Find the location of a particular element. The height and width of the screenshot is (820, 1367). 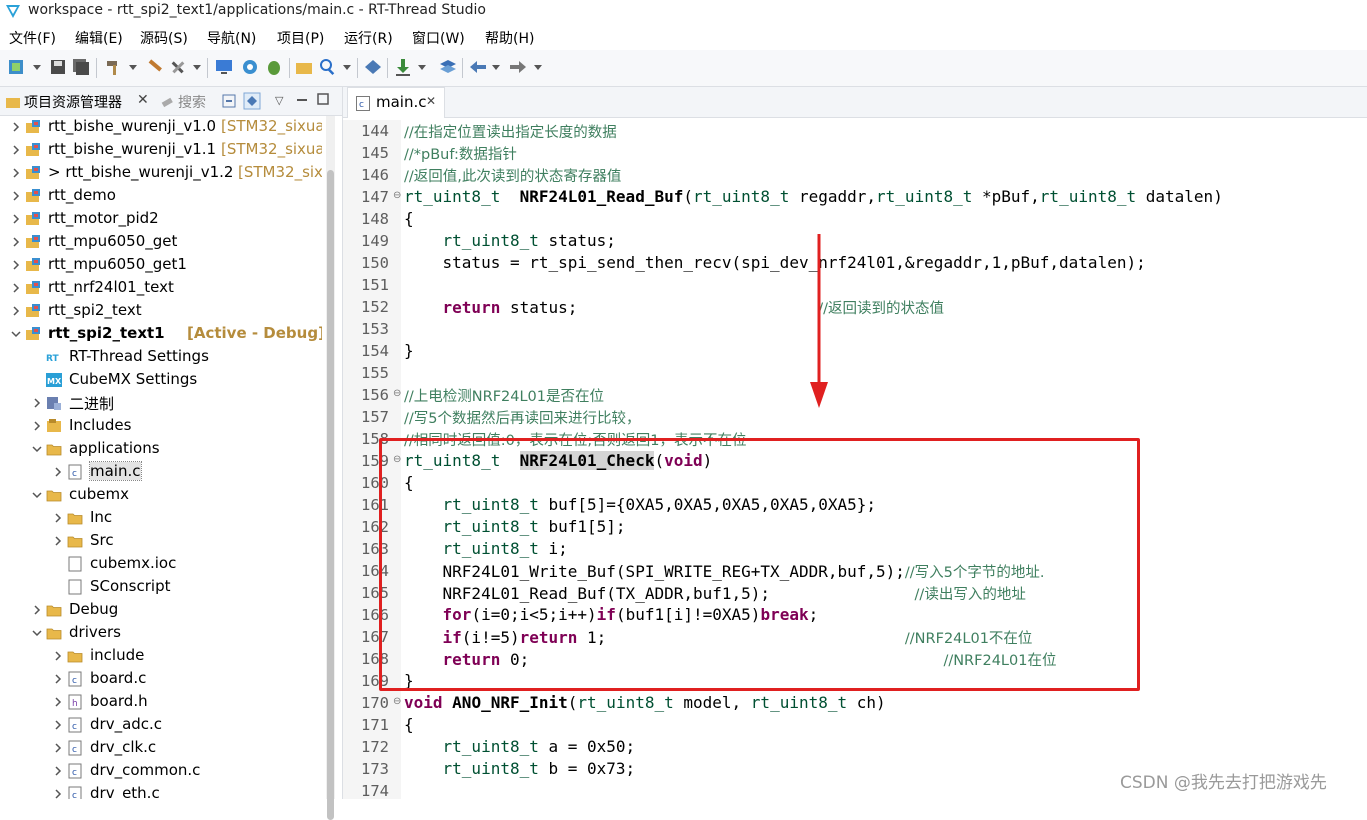

tree-item: cubemx is located at coordinates (161, 495).